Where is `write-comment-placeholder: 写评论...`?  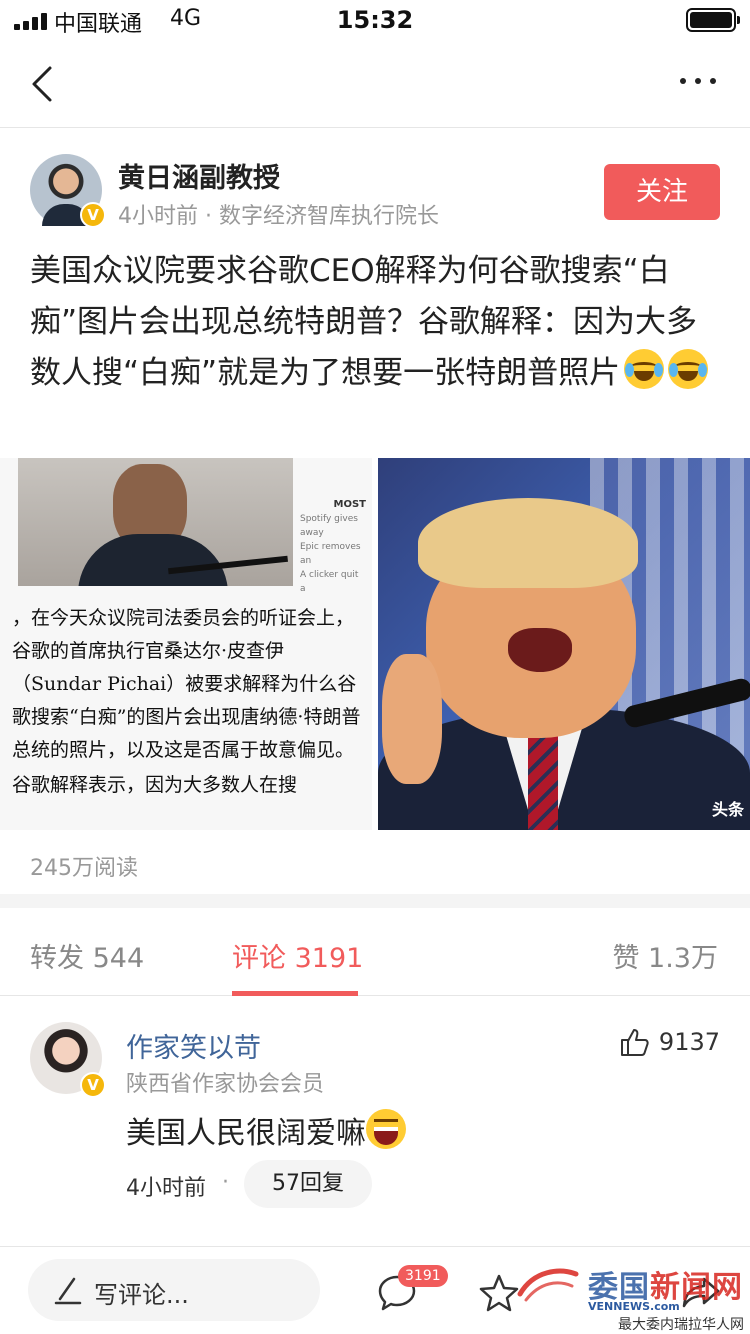 write-comment-placeholder: 写评论... is located at coordinates (141, 1295).